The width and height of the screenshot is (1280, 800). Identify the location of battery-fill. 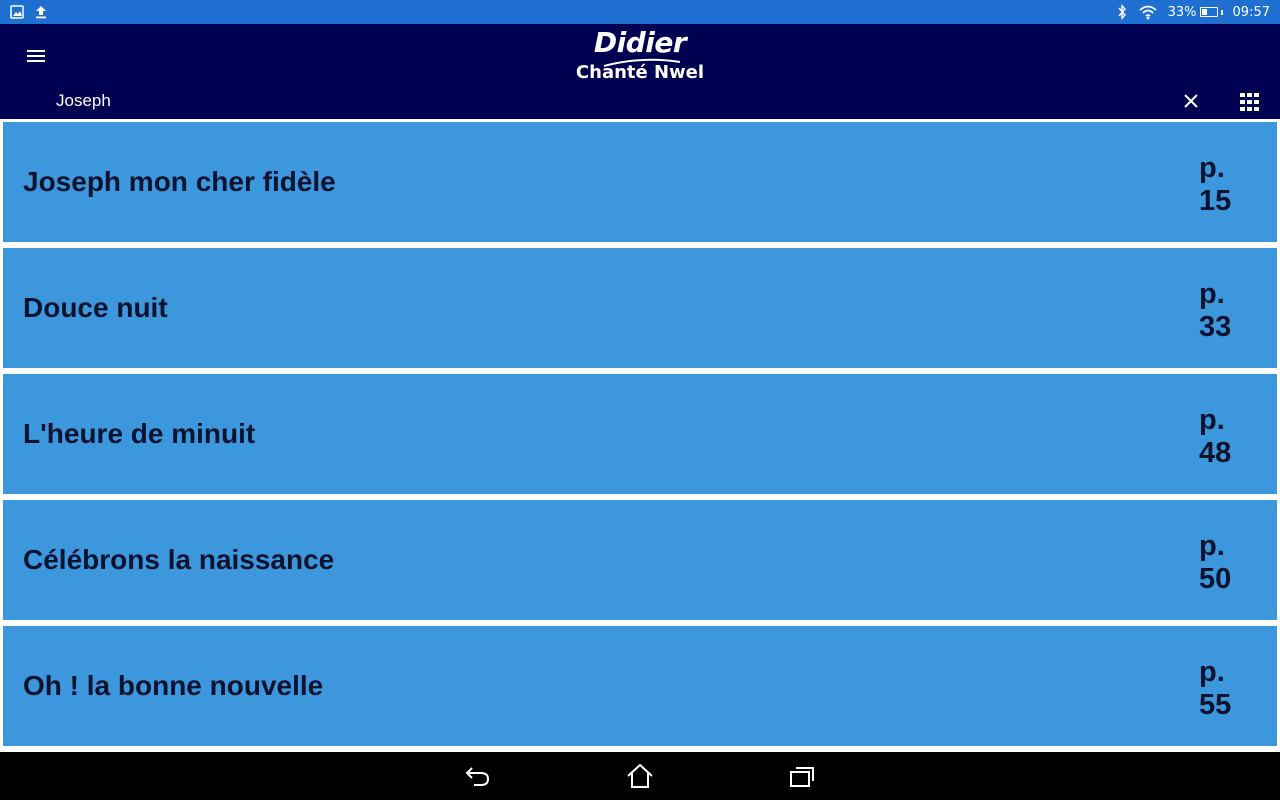
(1204, 12).